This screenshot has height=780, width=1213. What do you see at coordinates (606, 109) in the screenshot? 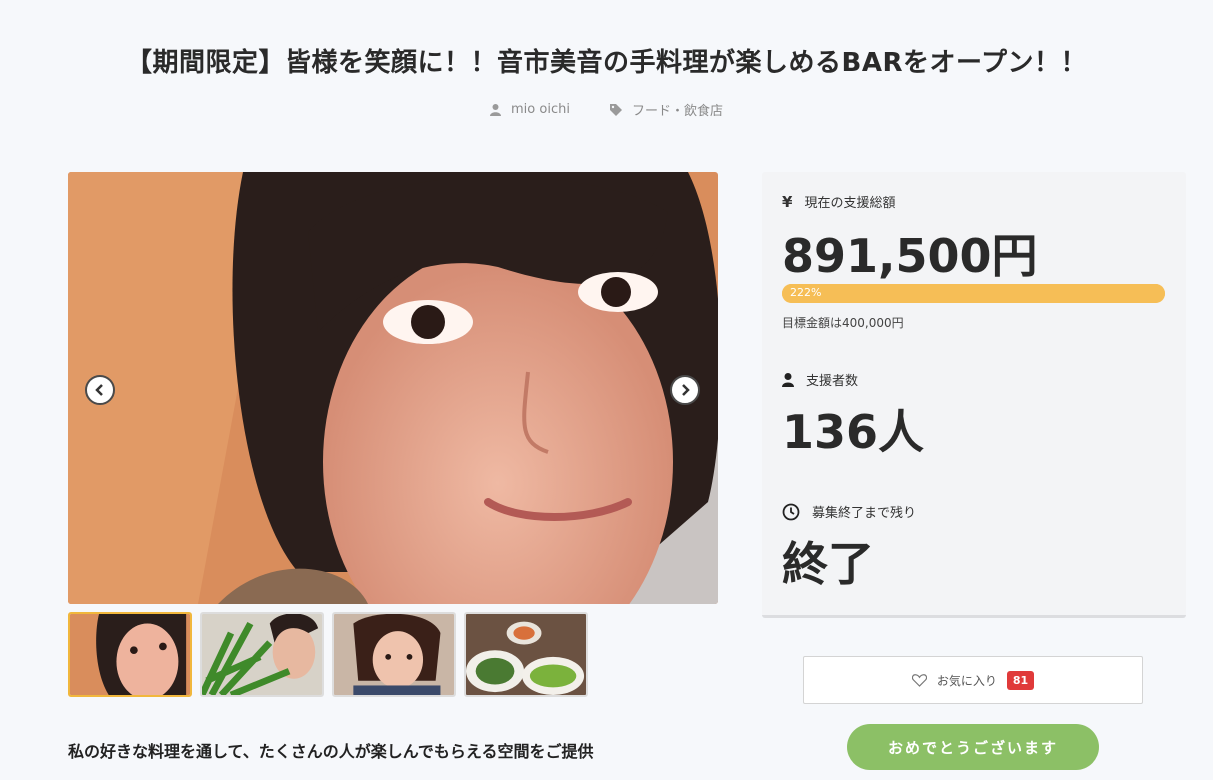
I see `project-meta: mio oichi フード・飲食店` at bounding box center [606, 109].